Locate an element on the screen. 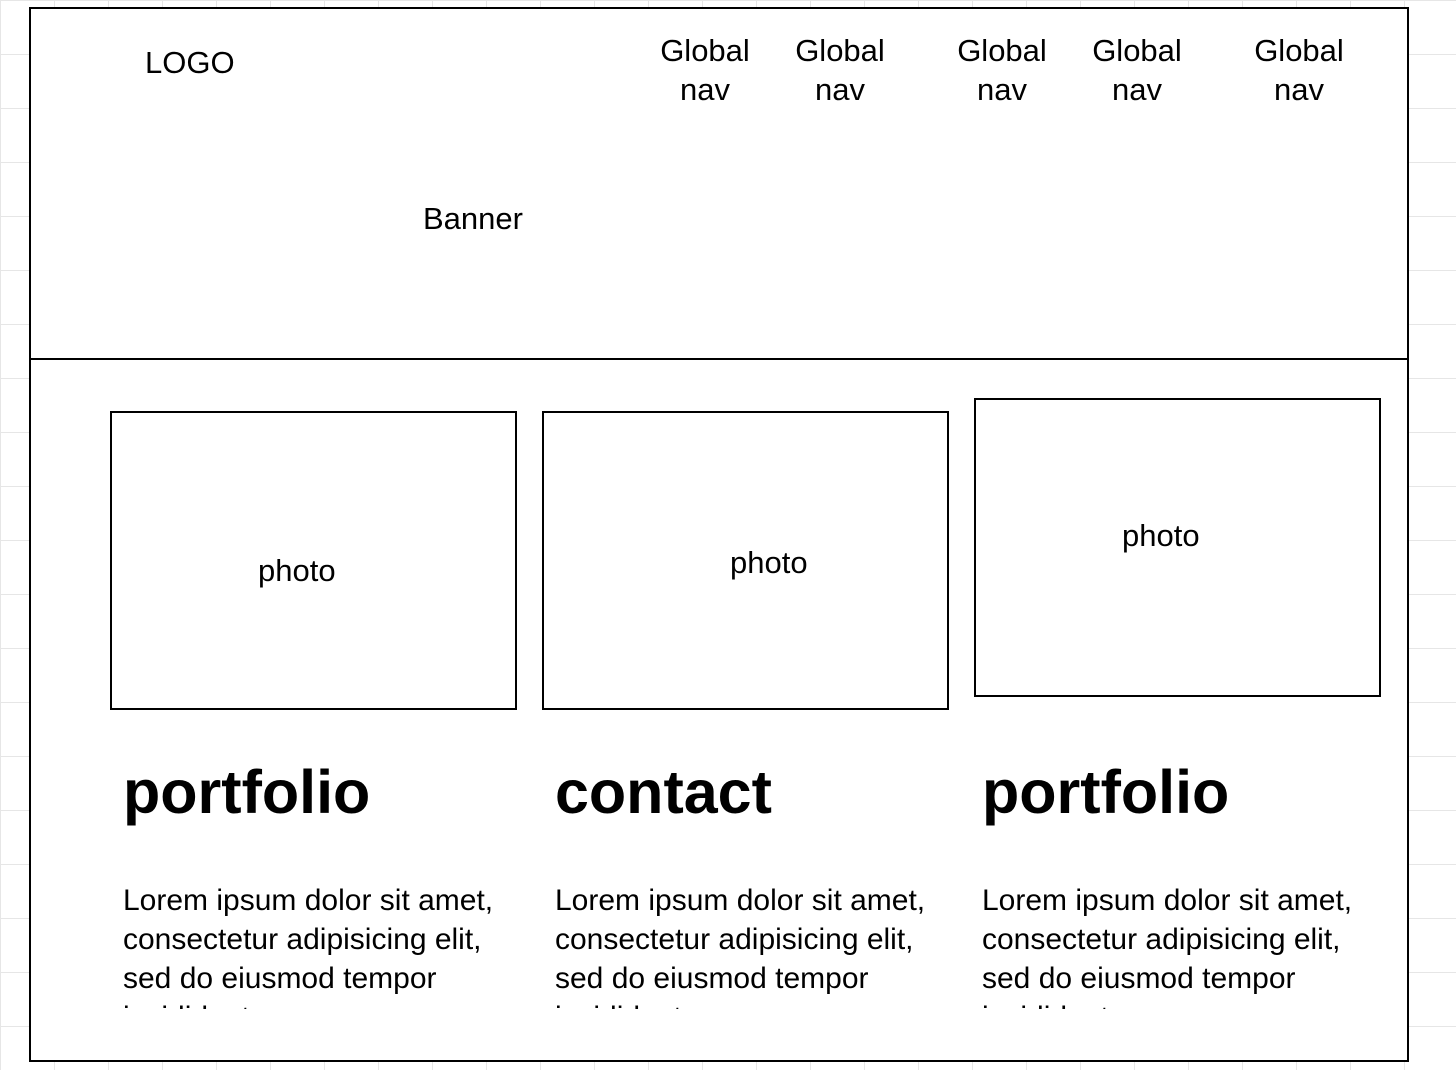 Image resolution: width=1456 pixels, height=1070 pixels. logo: LOGO is located at coordinates (190, 63).